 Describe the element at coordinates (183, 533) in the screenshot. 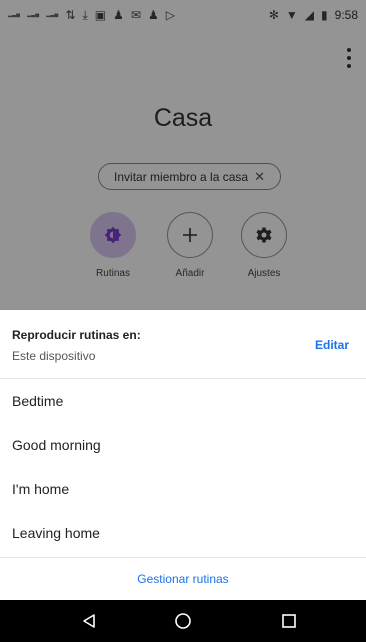

I see `routine-item-leaving-home: Leaving home` at that location.